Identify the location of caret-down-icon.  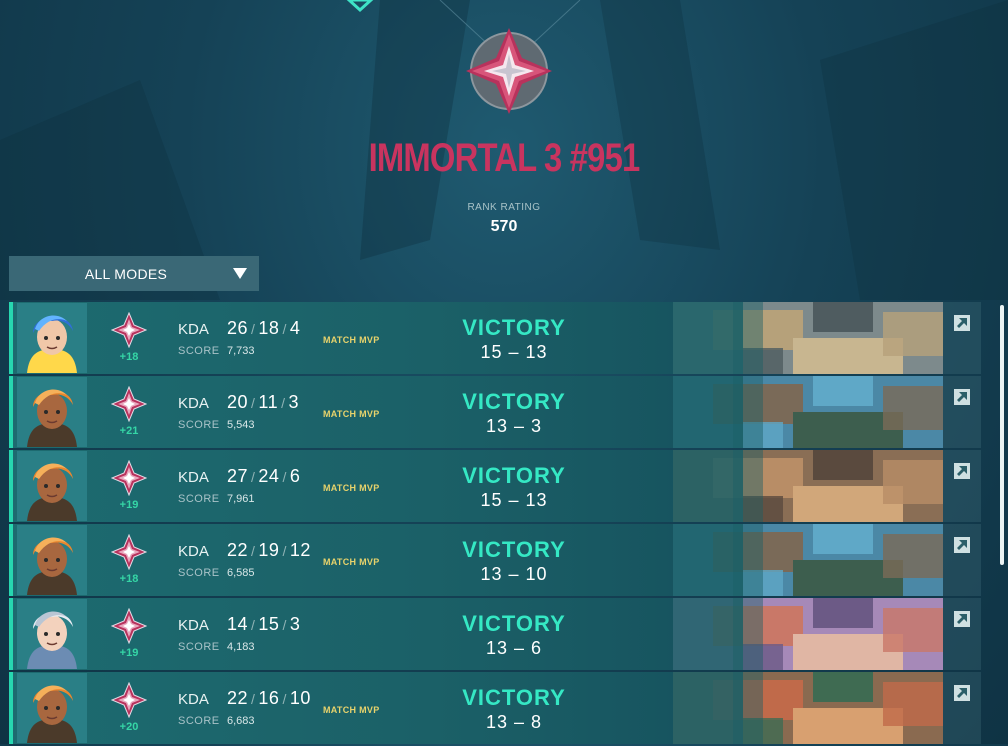
(240, 273).